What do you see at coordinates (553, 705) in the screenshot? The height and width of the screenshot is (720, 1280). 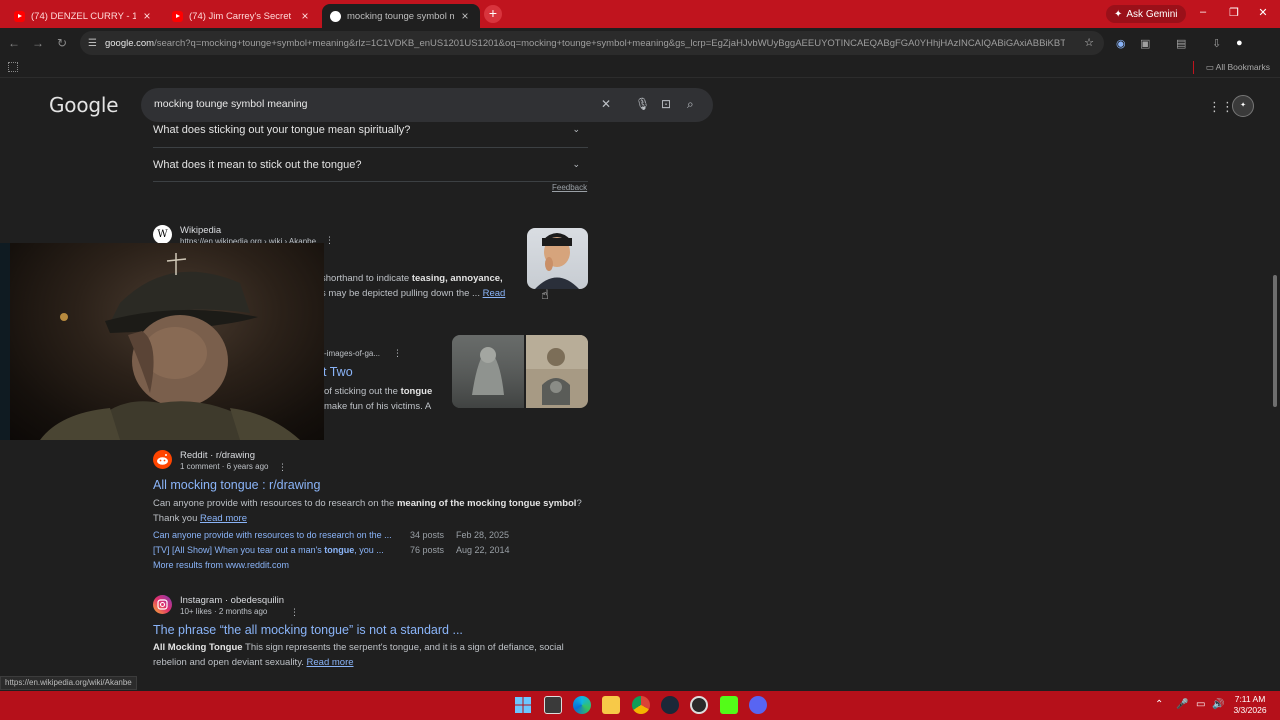 I see `task-view-icon` at bounding box center [553, 705].